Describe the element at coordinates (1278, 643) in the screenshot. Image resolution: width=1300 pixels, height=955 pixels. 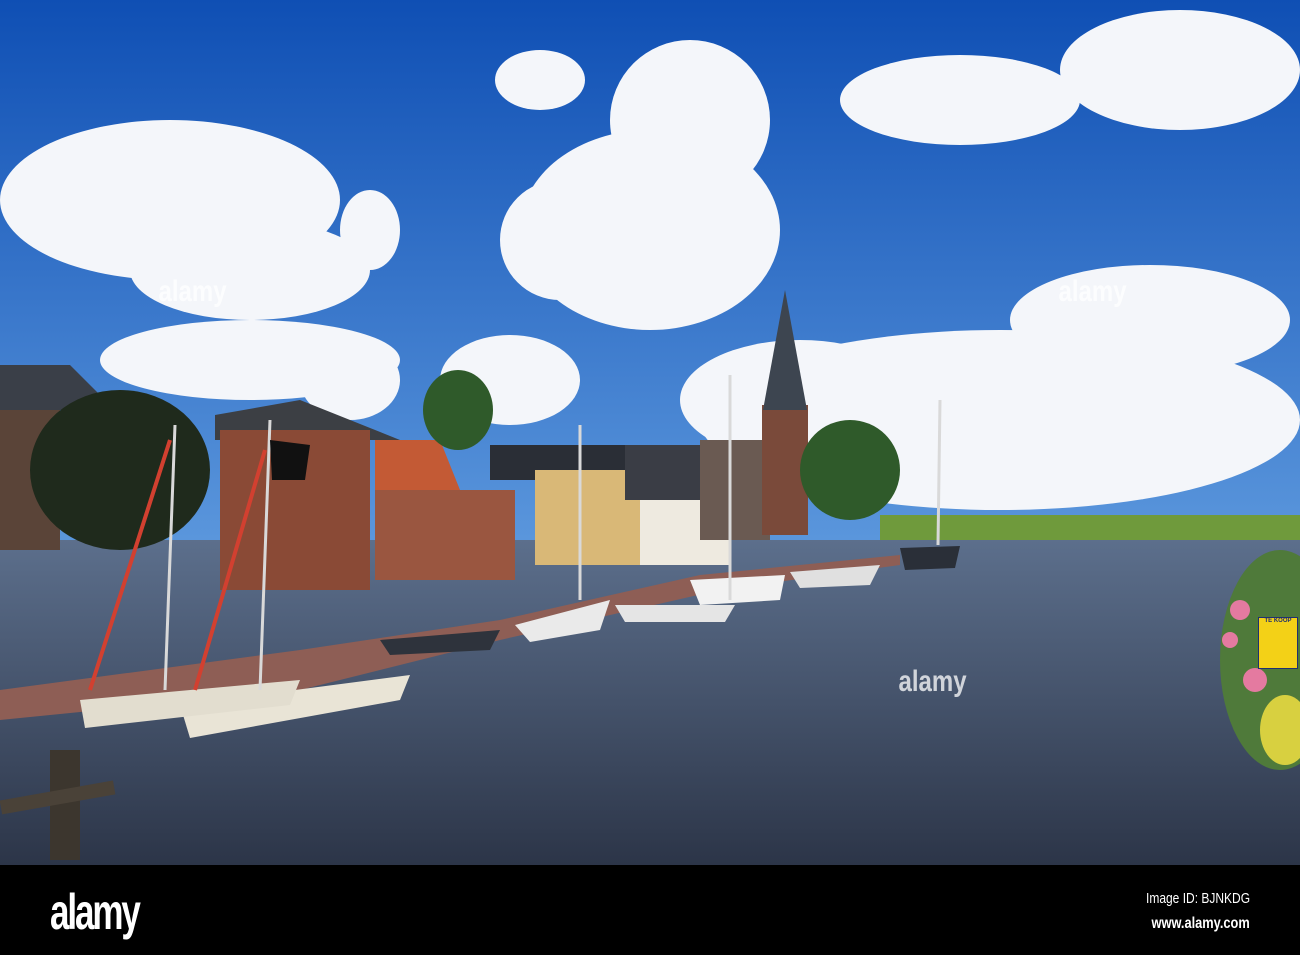
I see `for-sale-sign: TE KOOP` at that location.